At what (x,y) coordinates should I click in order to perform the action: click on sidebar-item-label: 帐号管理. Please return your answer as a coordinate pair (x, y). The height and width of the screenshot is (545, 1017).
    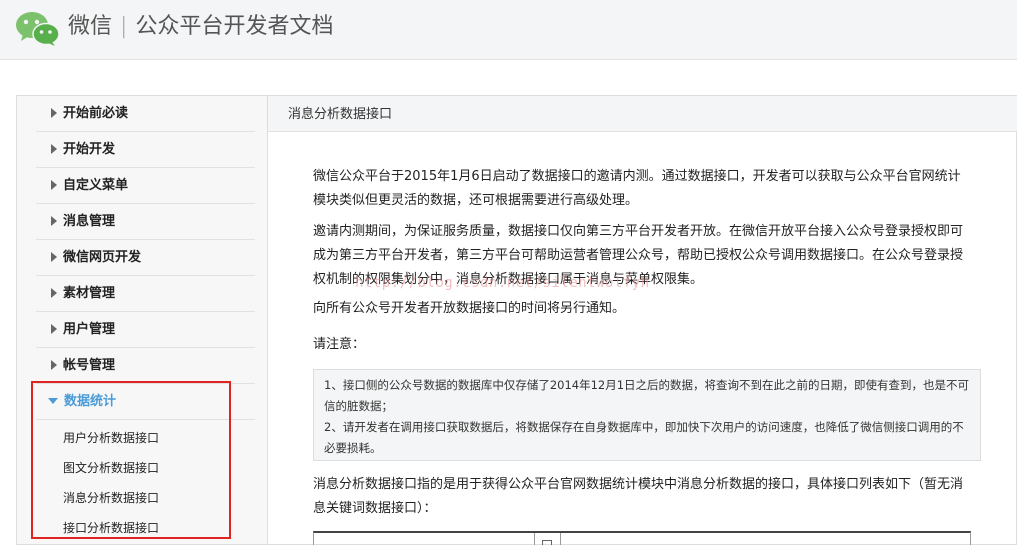
    Looking at the image, I should click on (89, 365).